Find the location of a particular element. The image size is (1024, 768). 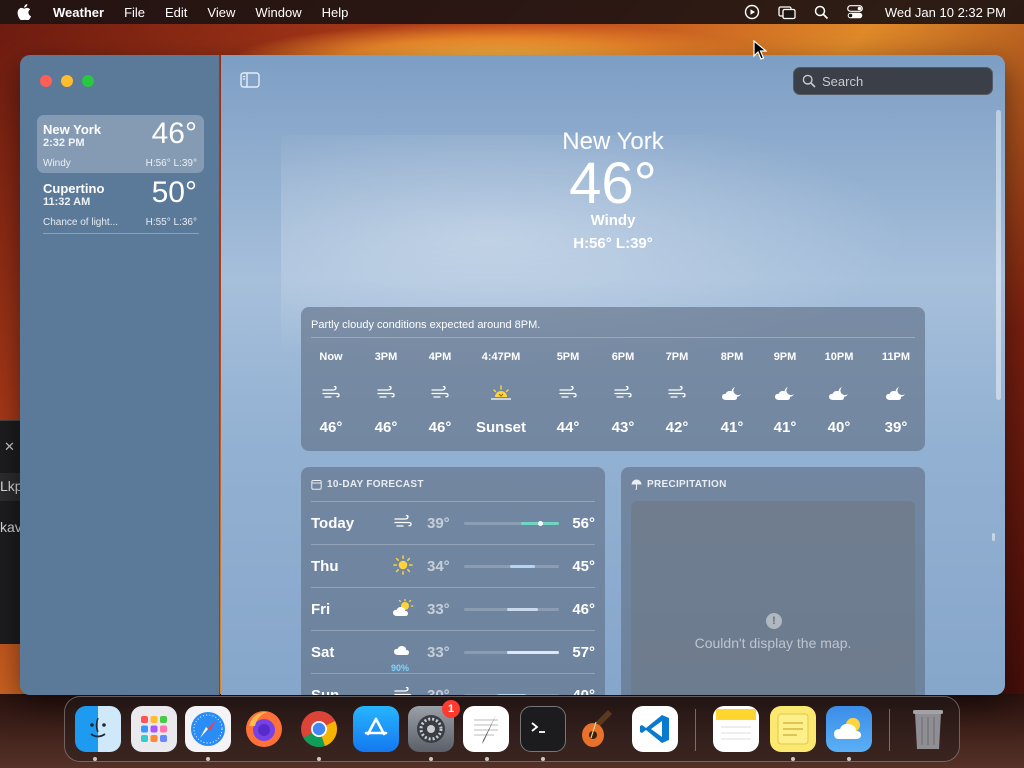

hour-label: 10PM is located at coordinates (839, 357).